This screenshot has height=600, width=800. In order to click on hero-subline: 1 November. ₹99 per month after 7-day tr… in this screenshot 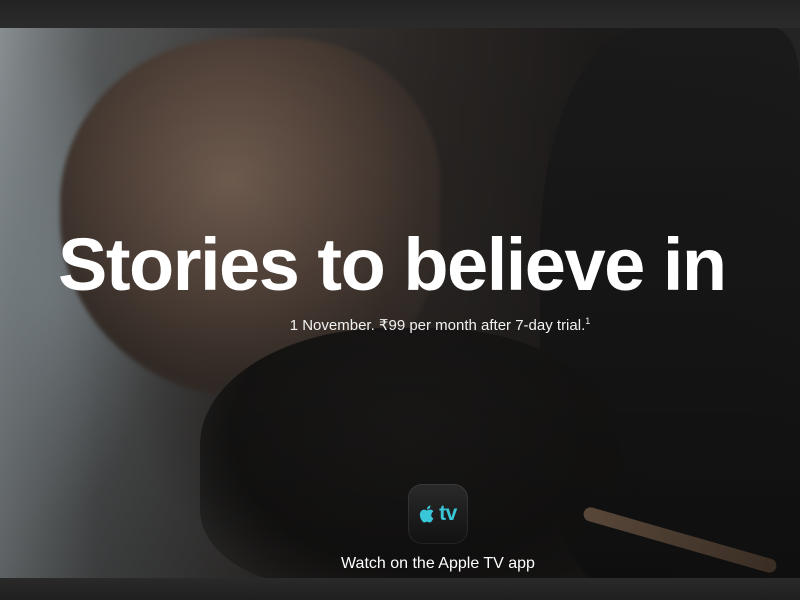, I will do `click(400, 325)`.